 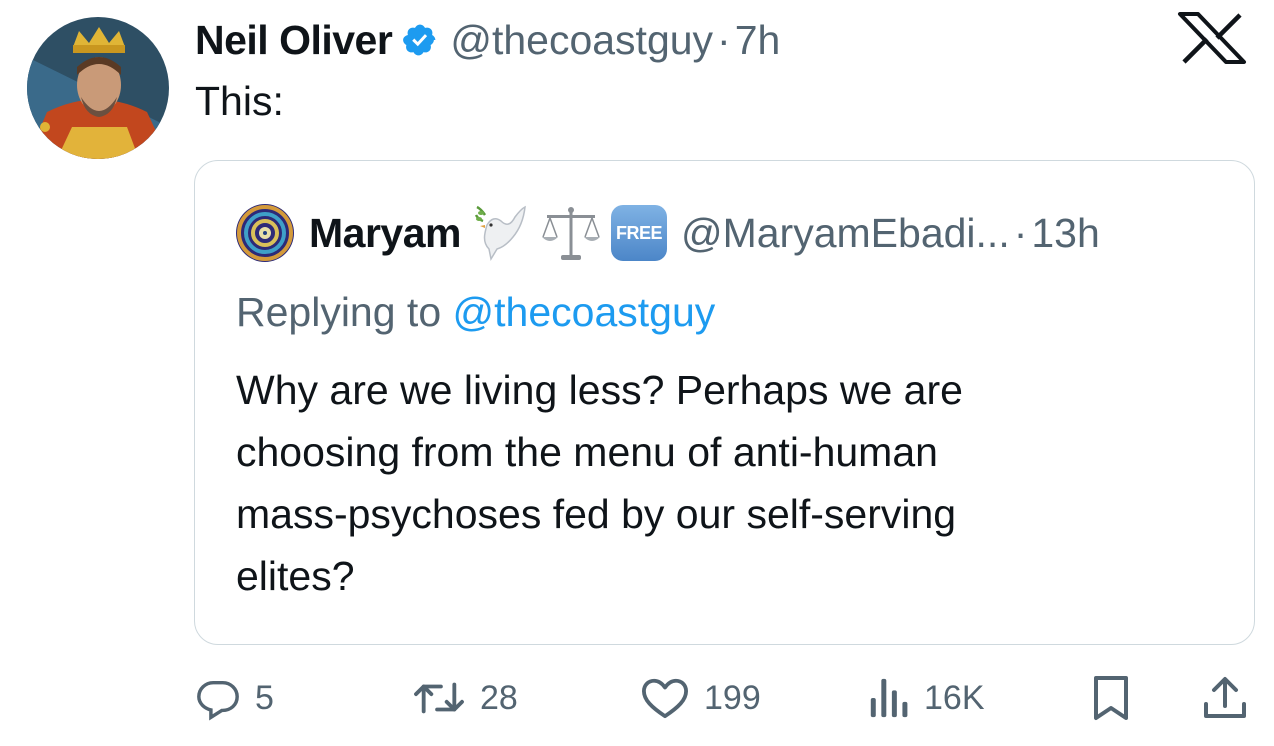 What do you see at coordinates (385, 233) in the screenshot?
I see `quoted-author-name: Maryam` at bounding box center [385, 233].